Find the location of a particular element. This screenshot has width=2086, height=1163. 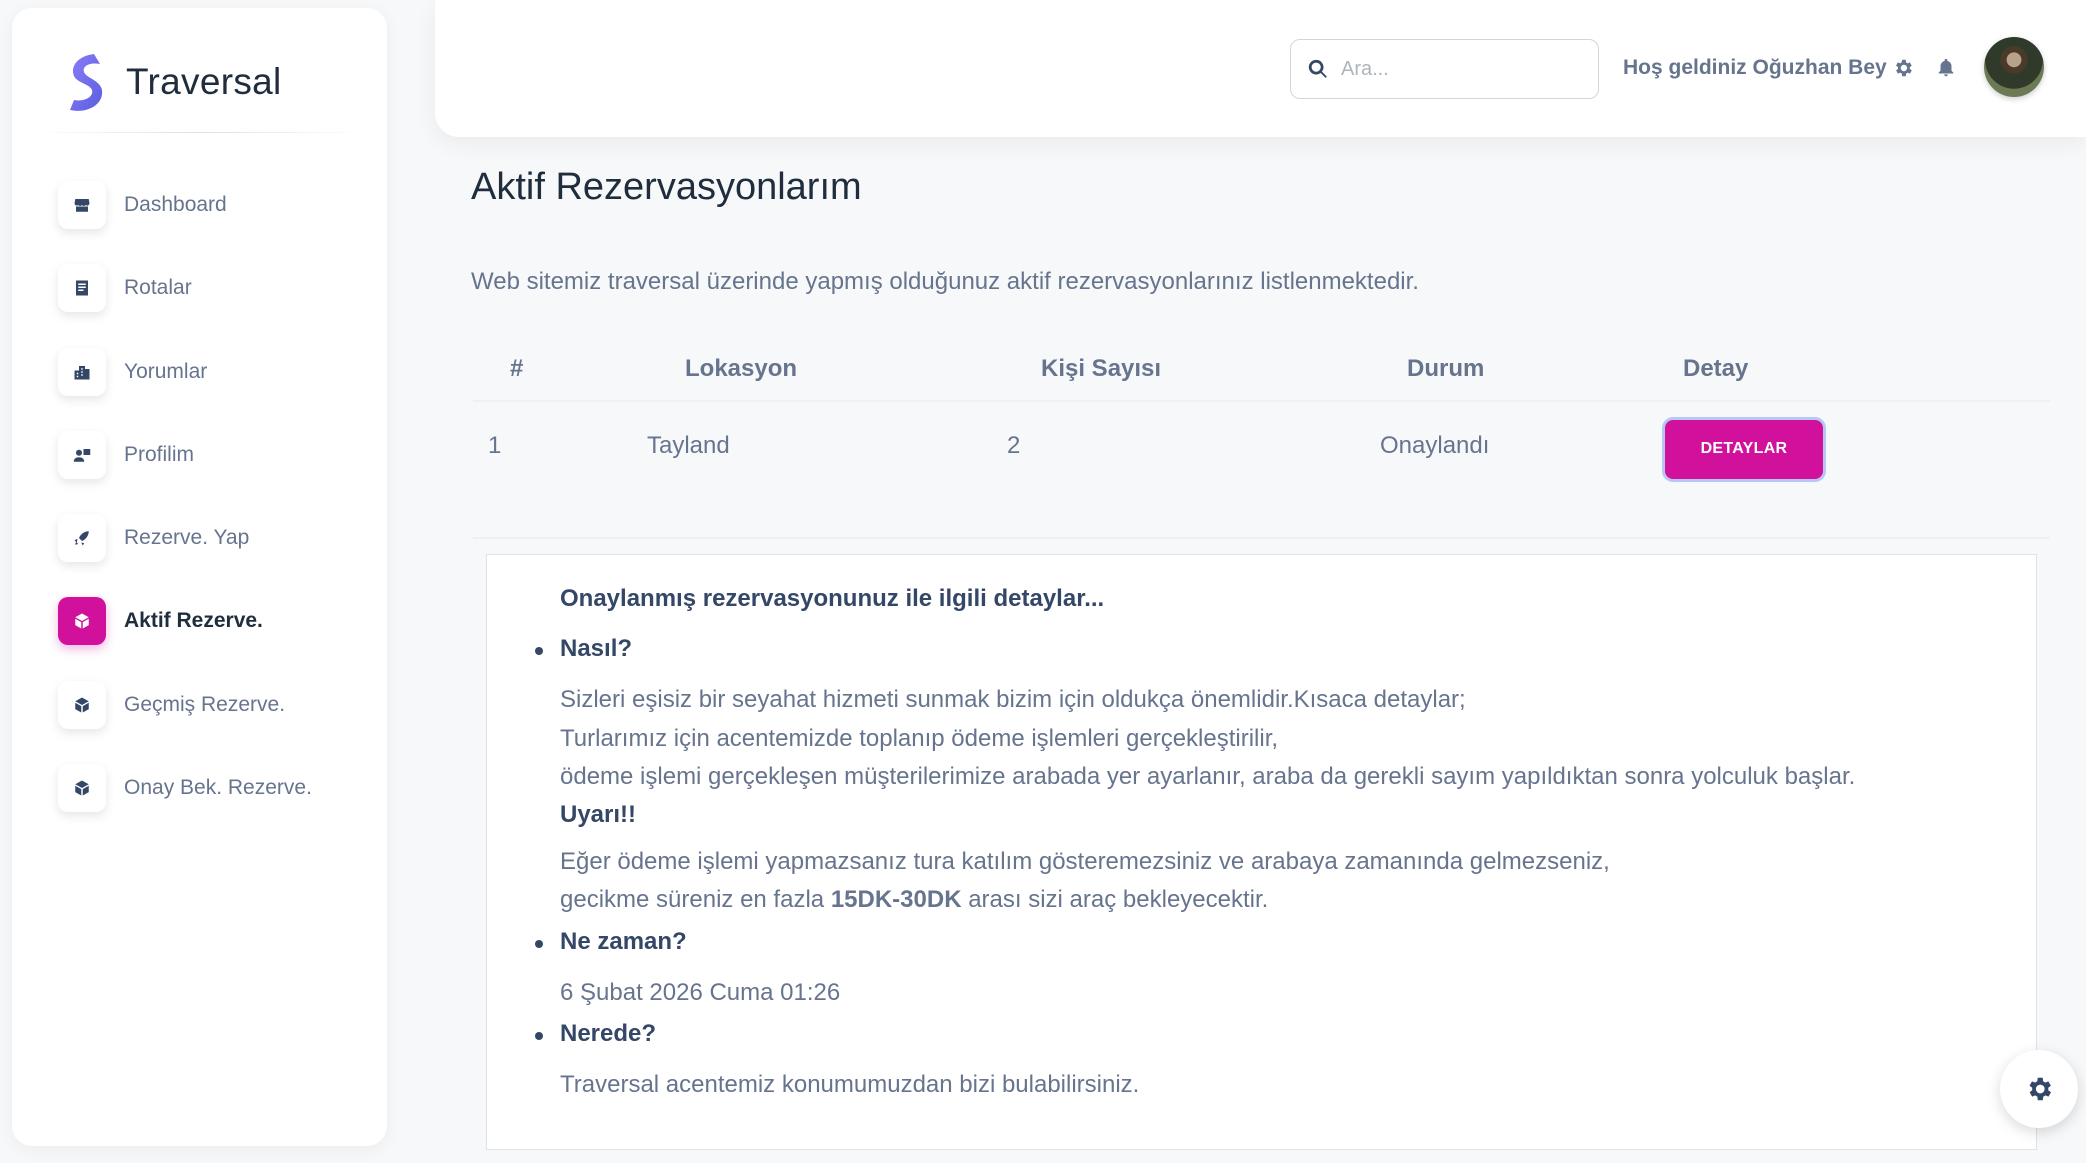

sidebar-item-onay-bek-rezerve: Onay Bek. Rezerve. is located at coordinates (218, 788).